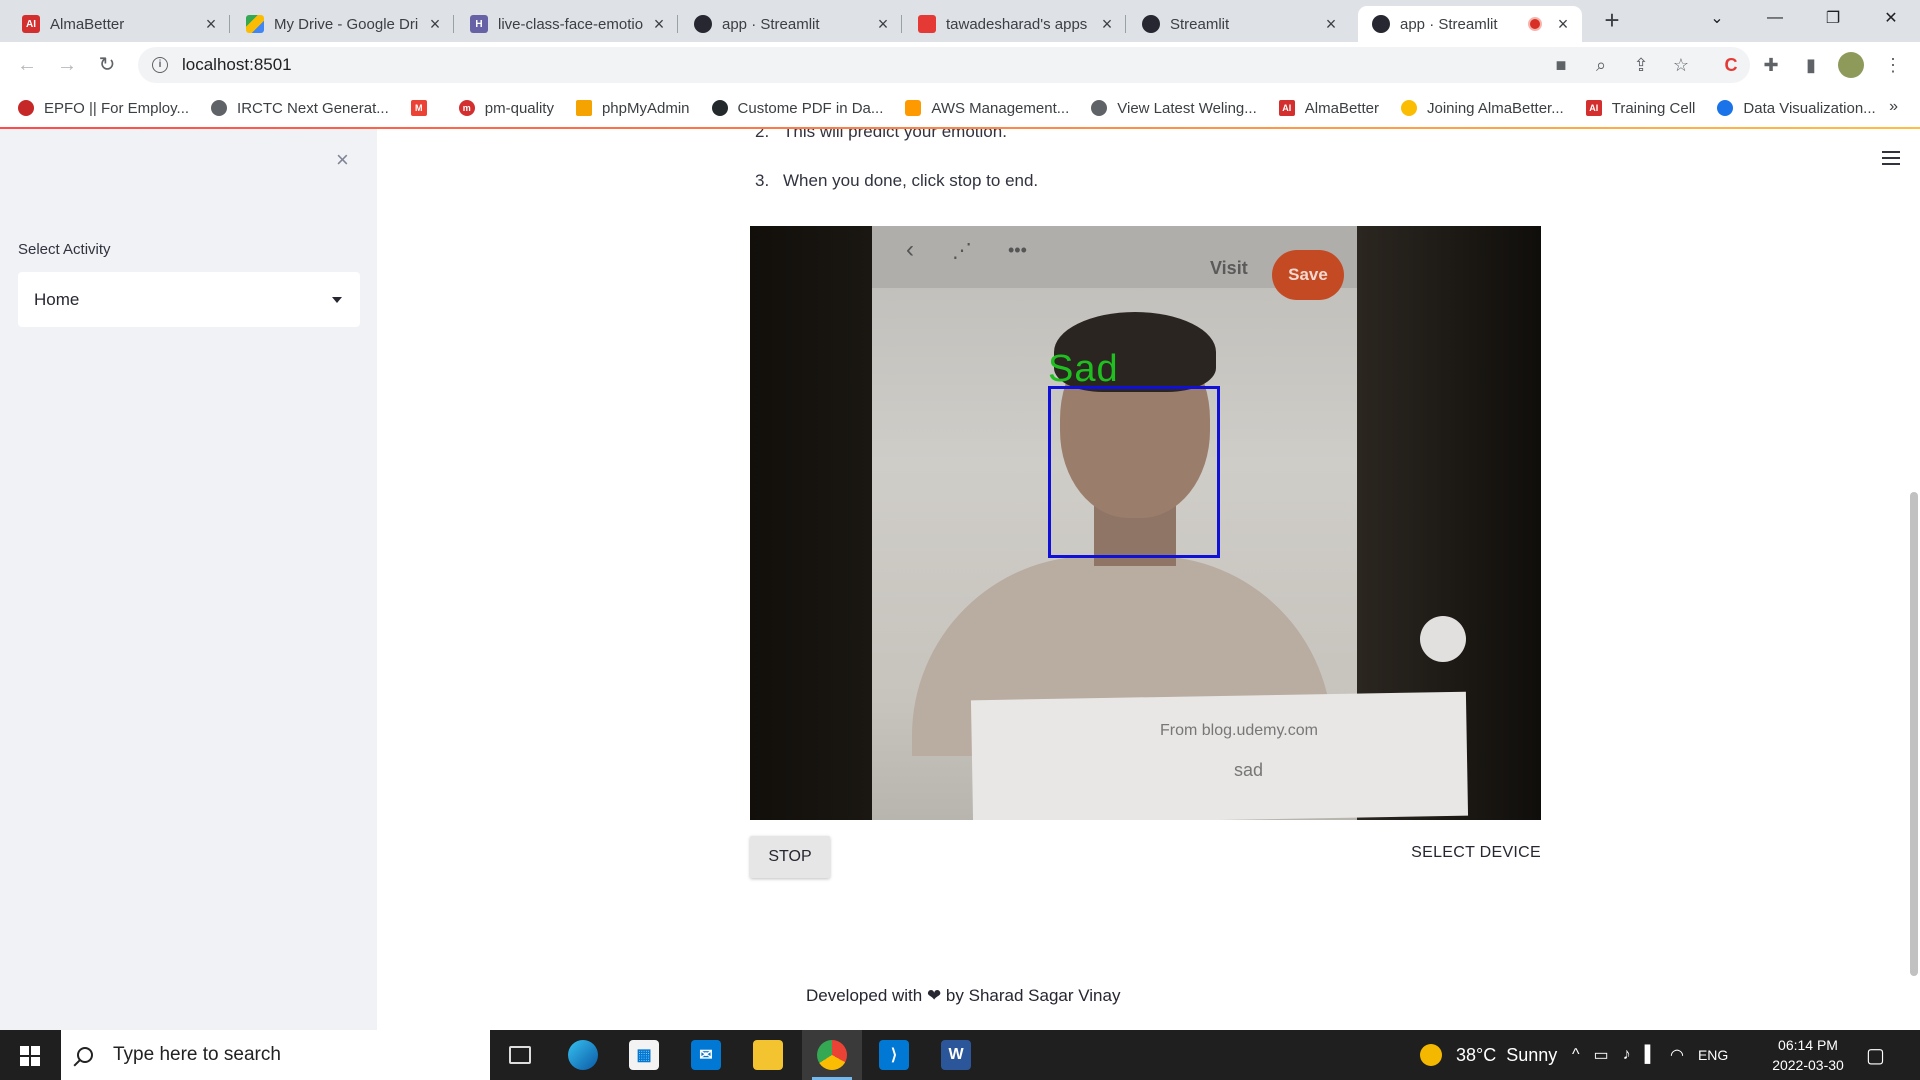  What do you see at coordinates (911, 180) in the screenshot?
I see `instruction-text: When you done, click stop to end.` at bounding box center [911, 180].